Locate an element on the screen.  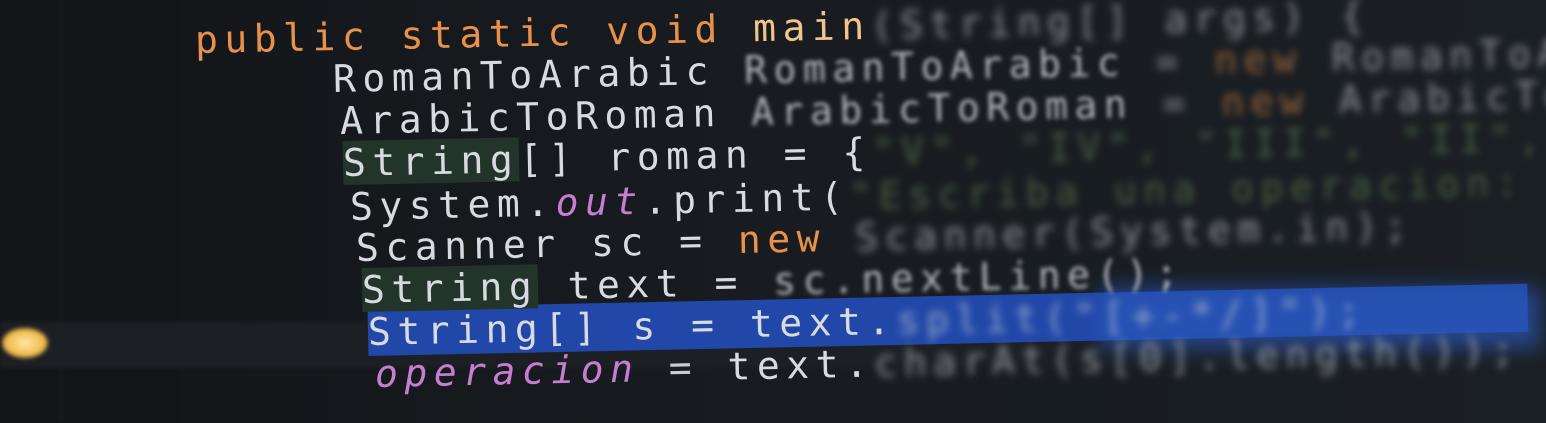
code-token: [] roman = { is located at coordinates (695, 155).